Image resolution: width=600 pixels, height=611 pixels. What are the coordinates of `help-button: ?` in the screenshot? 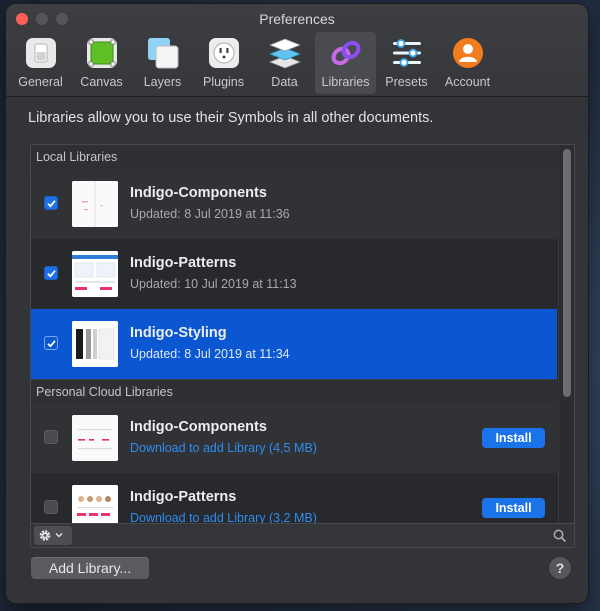 It's located at (560, 568).